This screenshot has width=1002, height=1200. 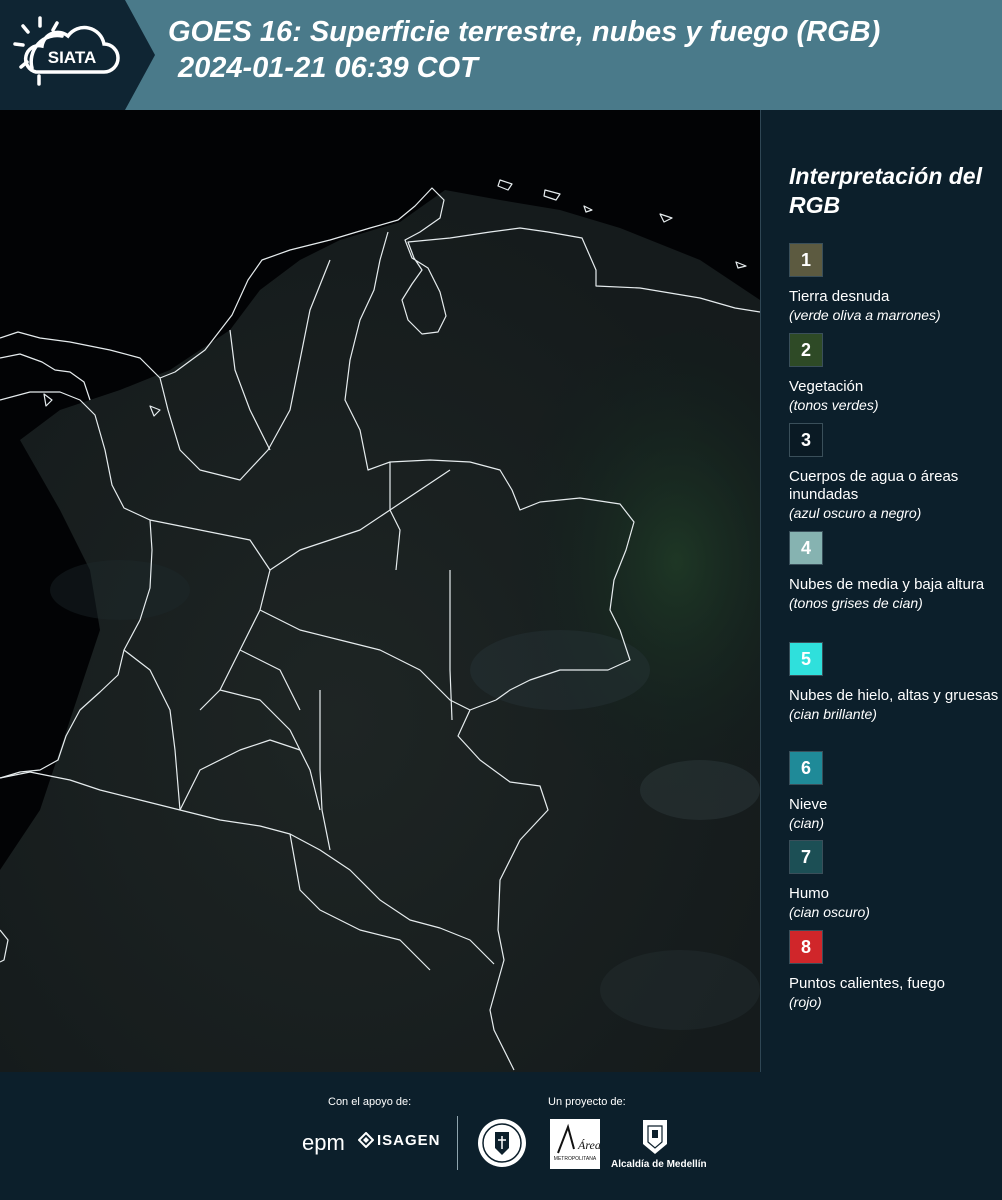 I want to click on project-label: Un proyecto de:, so click(x=587, y=1102).